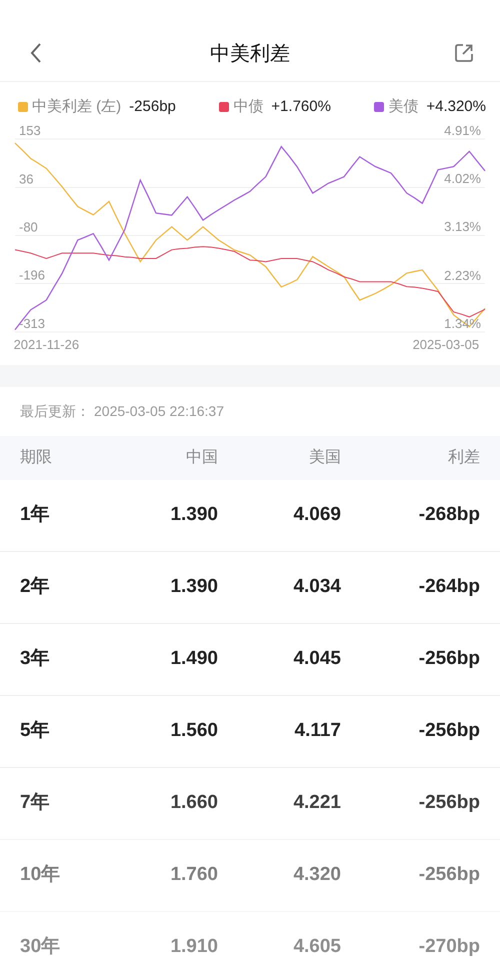 The image size is (500, 974). What do you see at coordinates (462, 130) in the screenshot?
I see `axis-label: 4.91%` at bounding box center [462, 130].